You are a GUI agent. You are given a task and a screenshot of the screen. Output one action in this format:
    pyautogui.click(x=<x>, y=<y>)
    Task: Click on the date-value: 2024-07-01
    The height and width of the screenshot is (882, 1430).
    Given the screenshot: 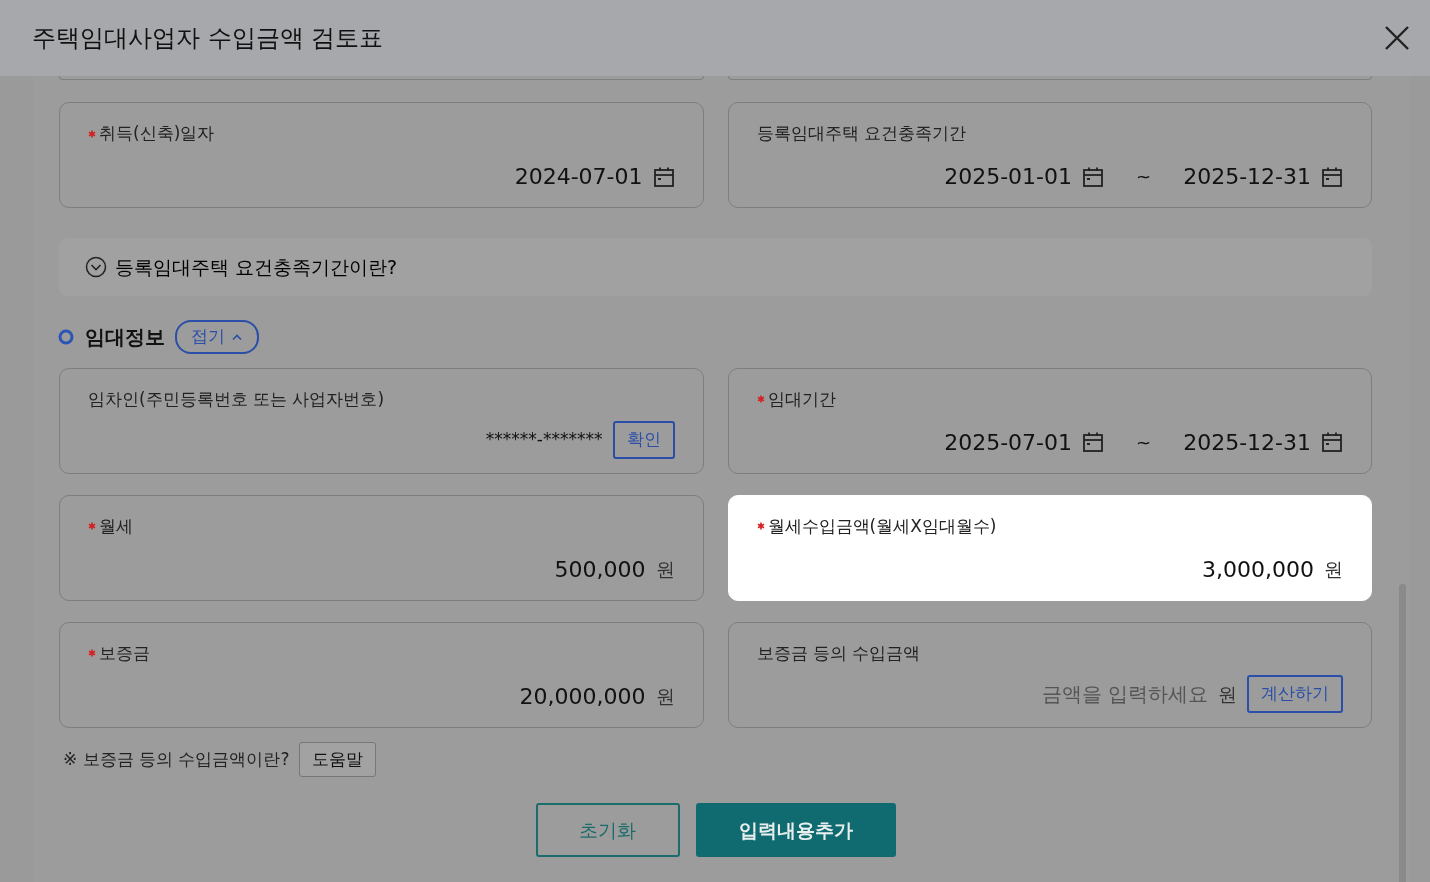 What is the action you would take?
    pyautogui.click(x=578, y=177)
    